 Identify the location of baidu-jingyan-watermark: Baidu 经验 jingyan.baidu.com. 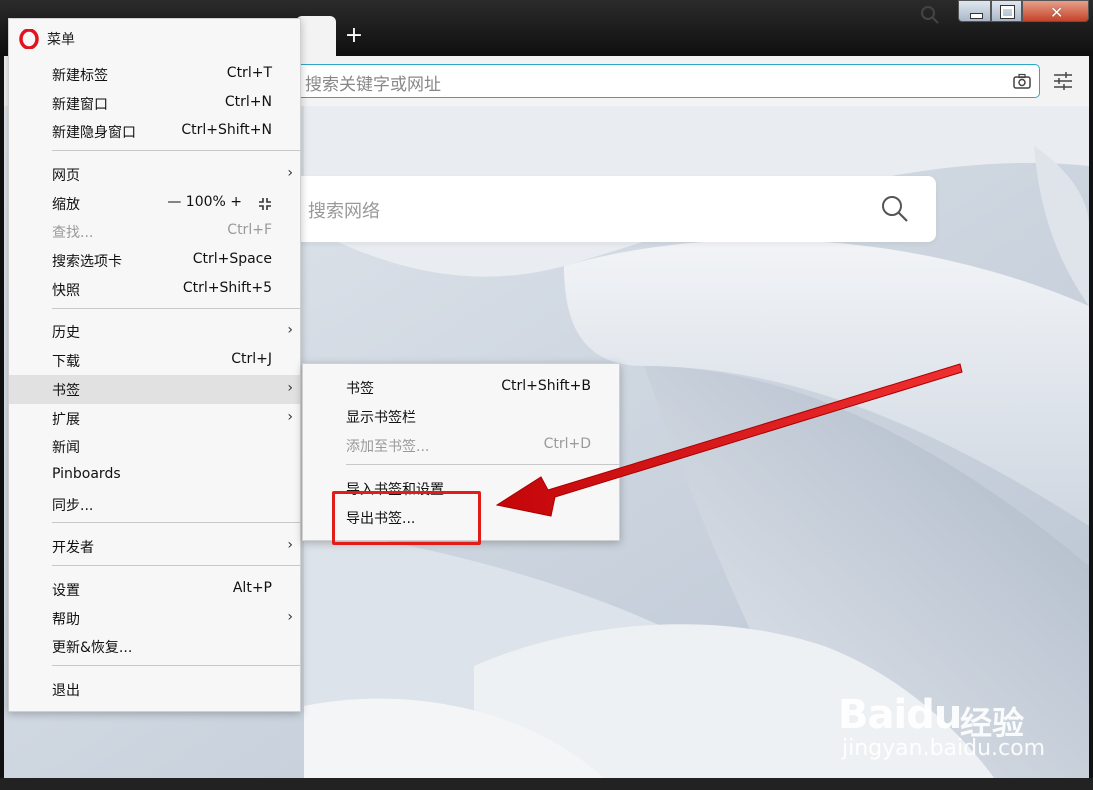
(941, 718).